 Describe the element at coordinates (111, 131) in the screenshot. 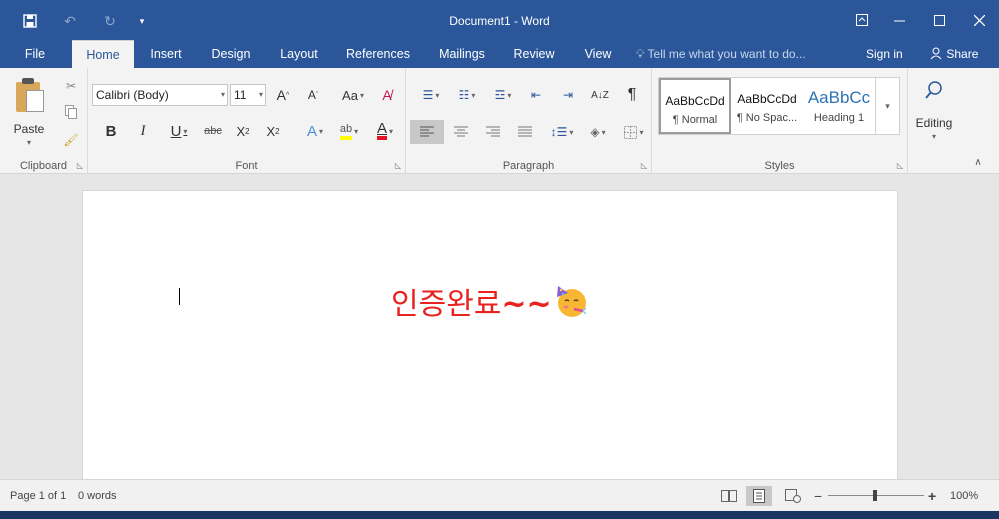

I see `bold-button: B` at that location.